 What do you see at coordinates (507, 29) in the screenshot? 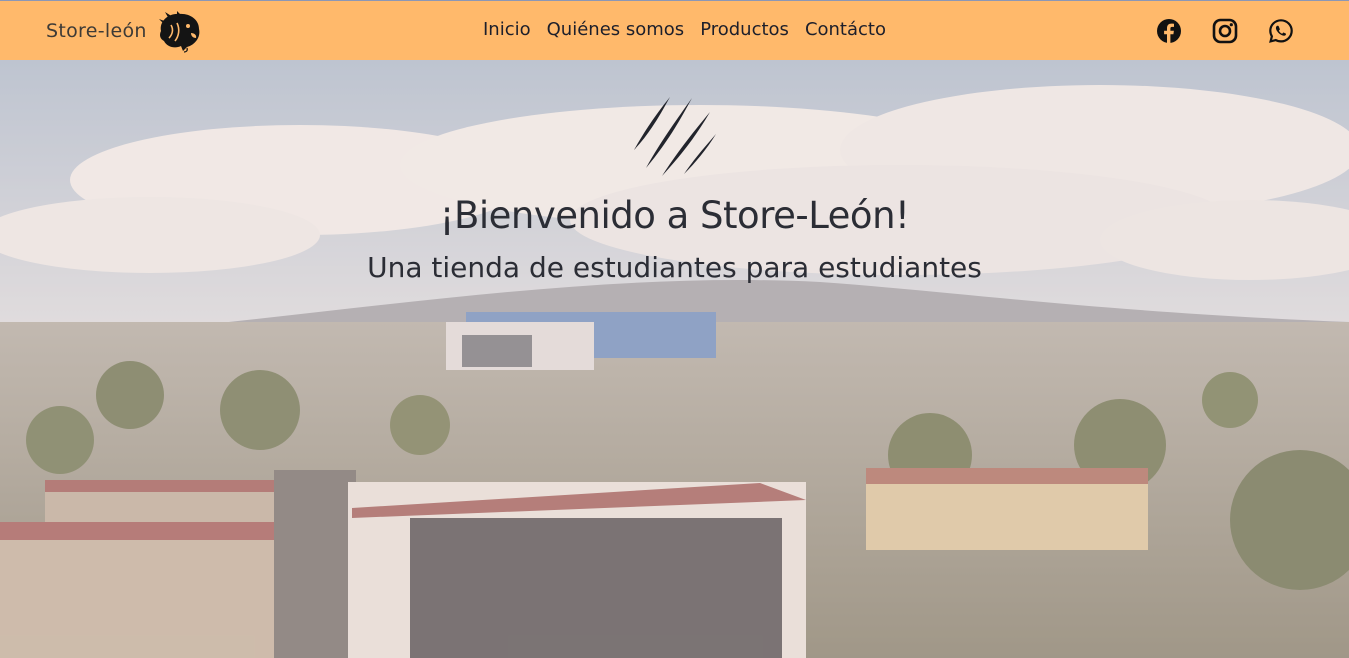
I see `nav-link-inicio: Inicio` at bounding box center [507, 29].